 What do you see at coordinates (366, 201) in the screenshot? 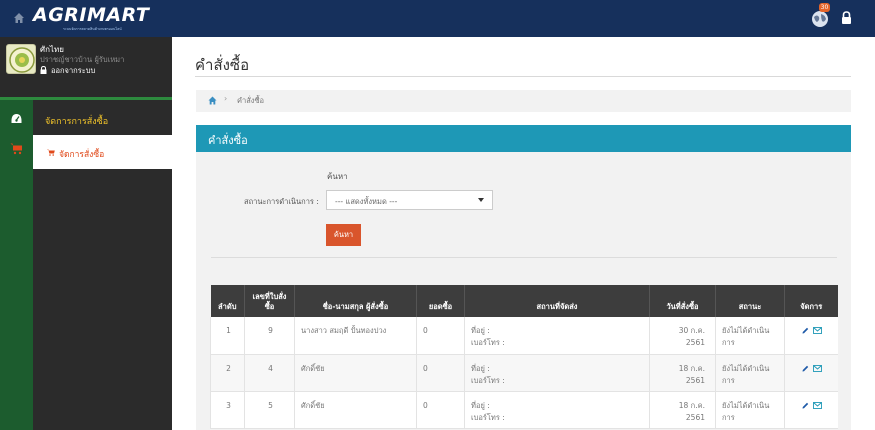
I see `status-filter-value: --- แสดงทั้งหมด ---` at bounding box center [366, 201].